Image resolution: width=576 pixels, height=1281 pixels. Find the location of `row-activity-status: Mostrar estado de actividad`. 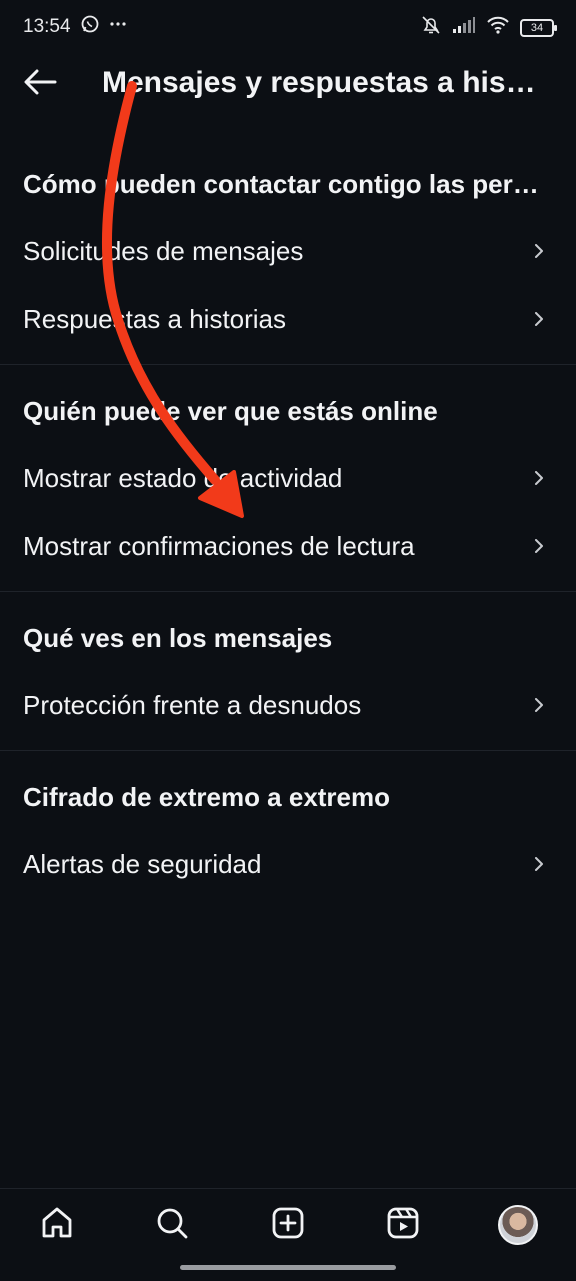

row-activity-status: Mostrar estado de actividad is located at coordinates (288, 478).